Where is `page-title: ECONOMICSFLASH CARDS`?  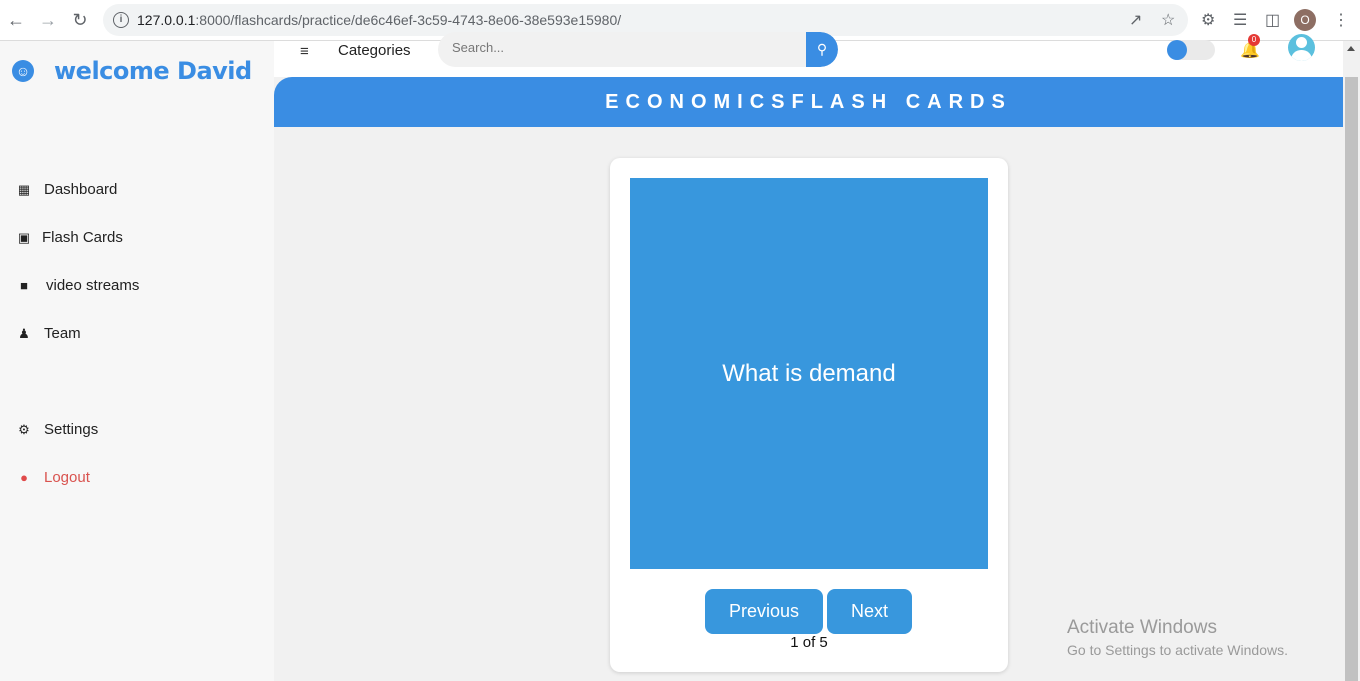 page-title: ECONOMICSFLASH CARDS is located at coordinates (808, 102).